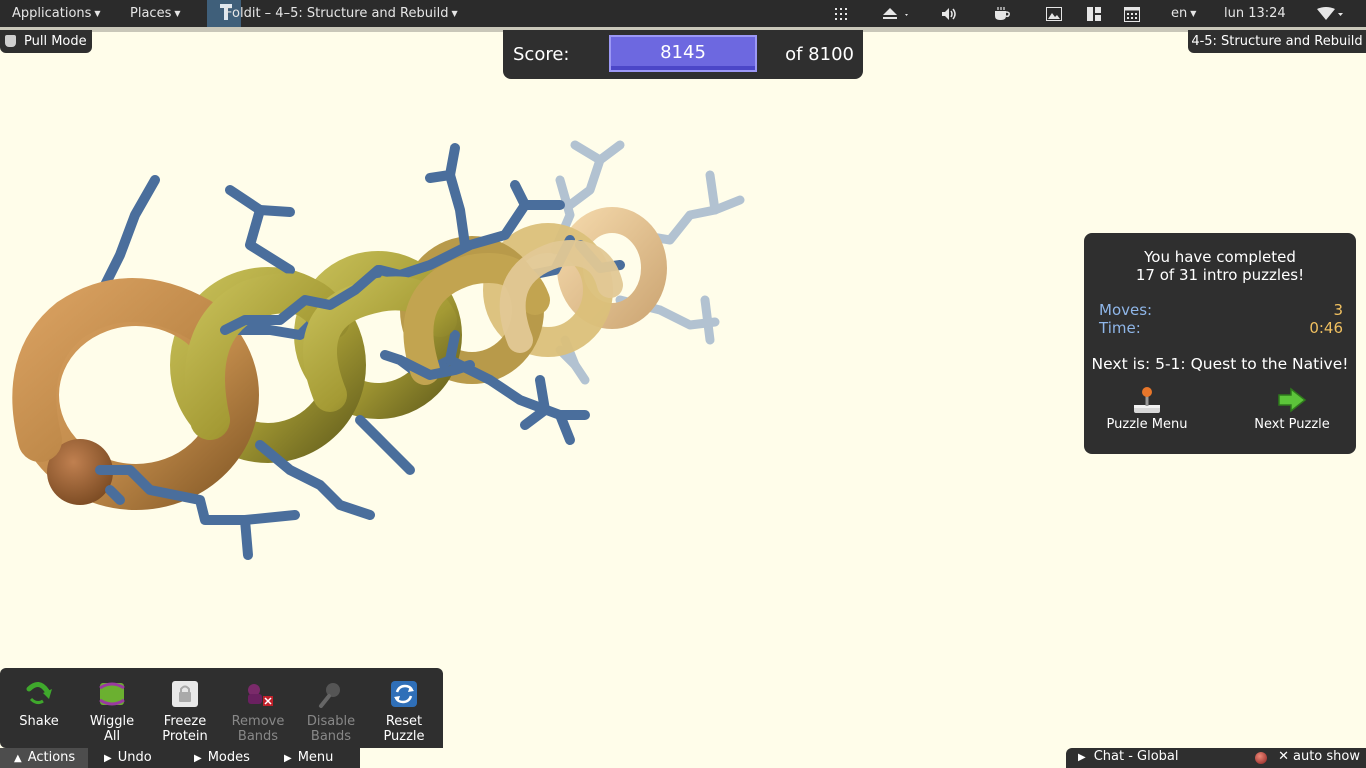  I want to click on chat-bar: ▶ Chat - Global ✕ auto show, so click(1216, 758).